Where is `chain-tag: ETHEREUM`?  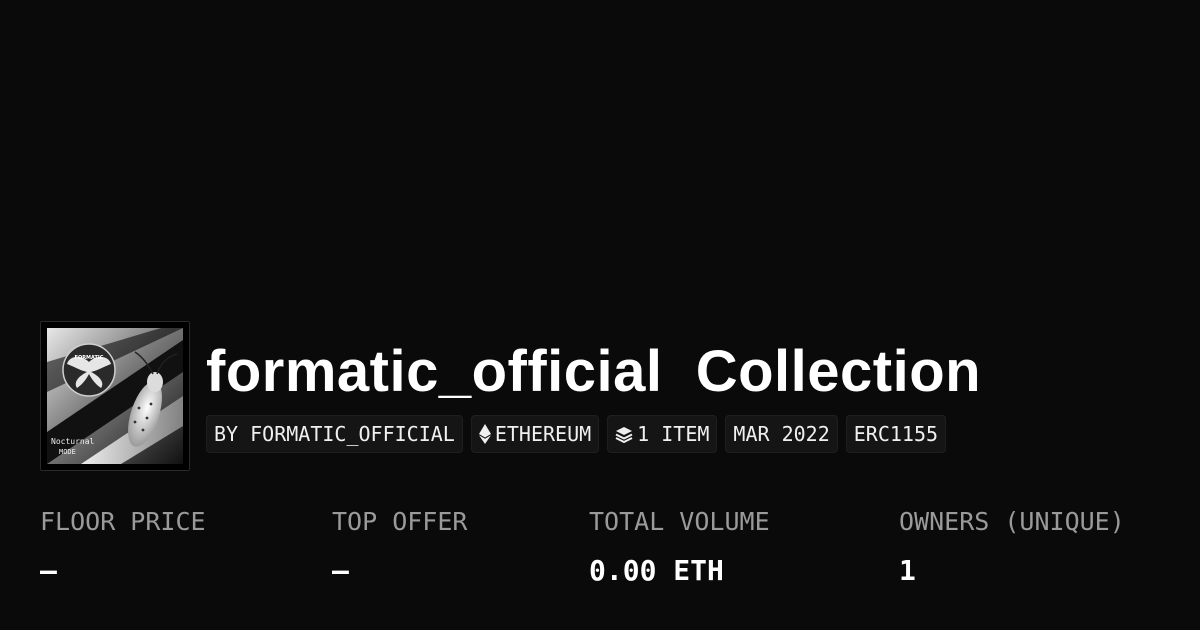 chain-tag: ETHEREUM is located at coordinates (535, 434).